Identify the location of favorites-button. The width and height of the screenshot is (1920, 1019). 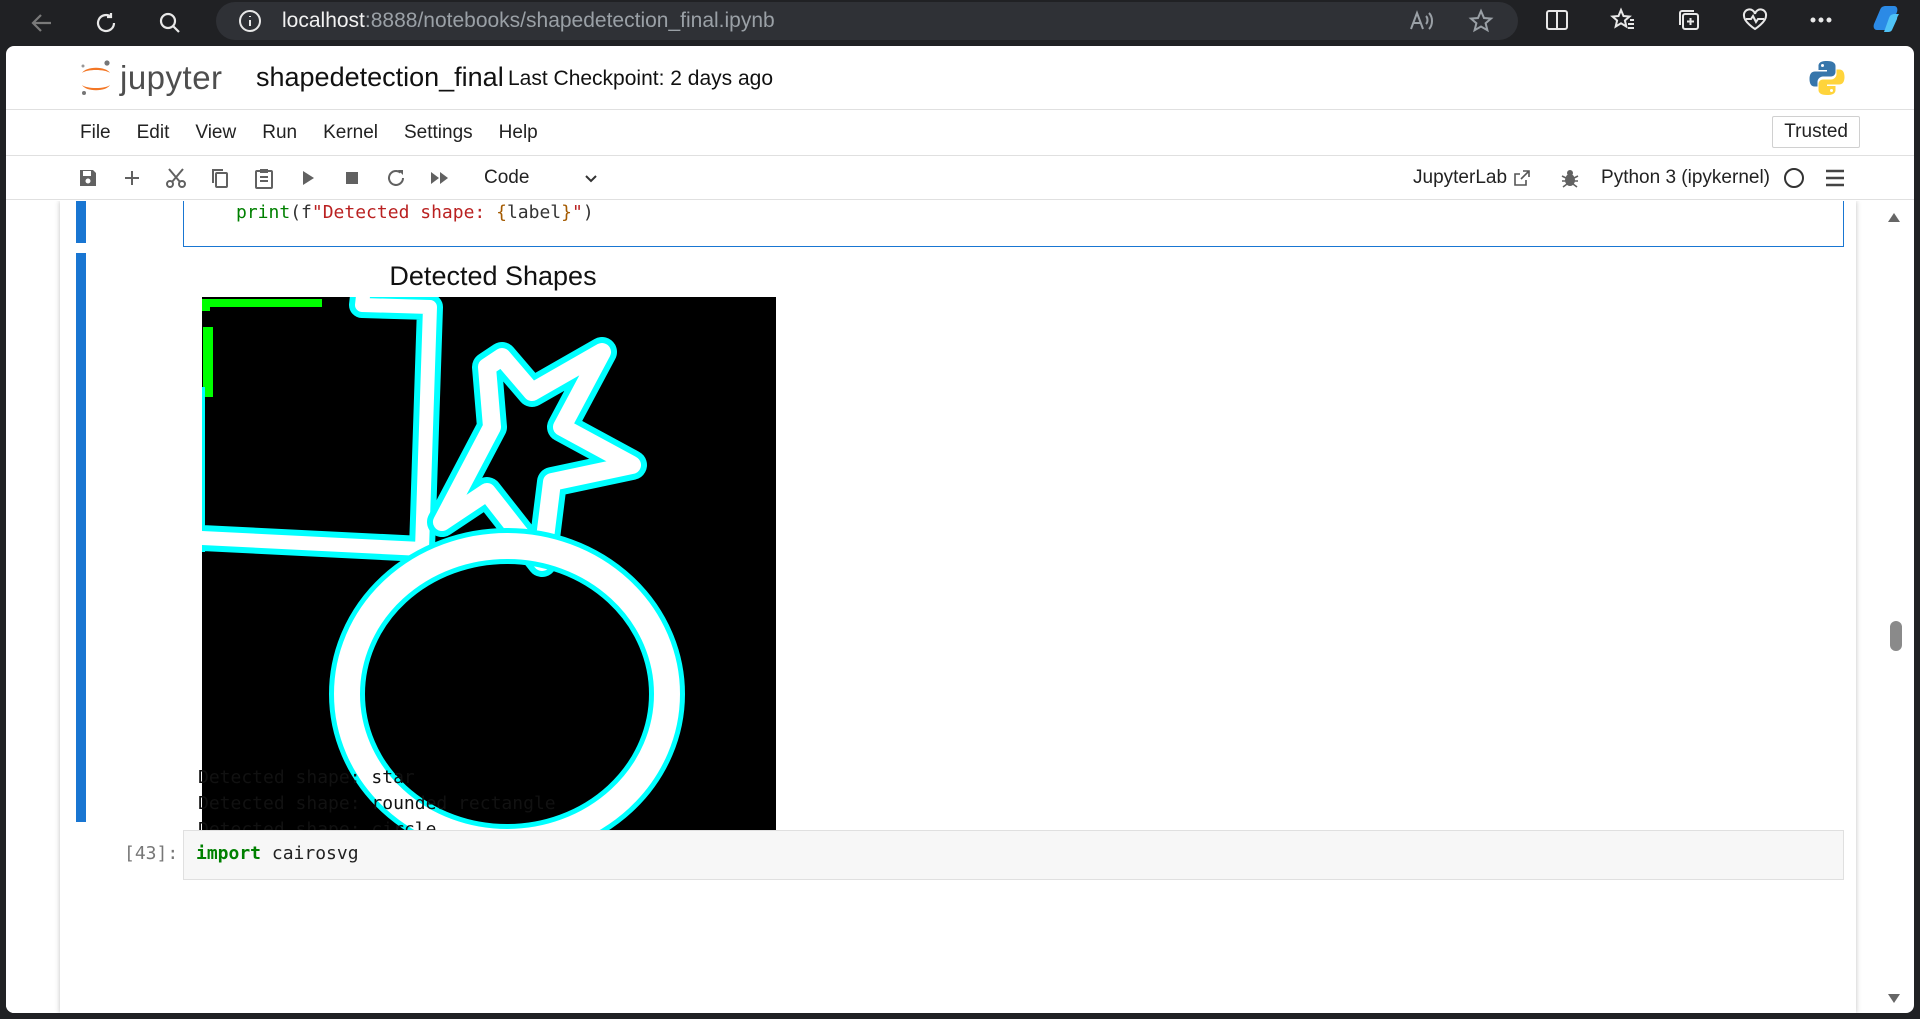
(1623, 20).